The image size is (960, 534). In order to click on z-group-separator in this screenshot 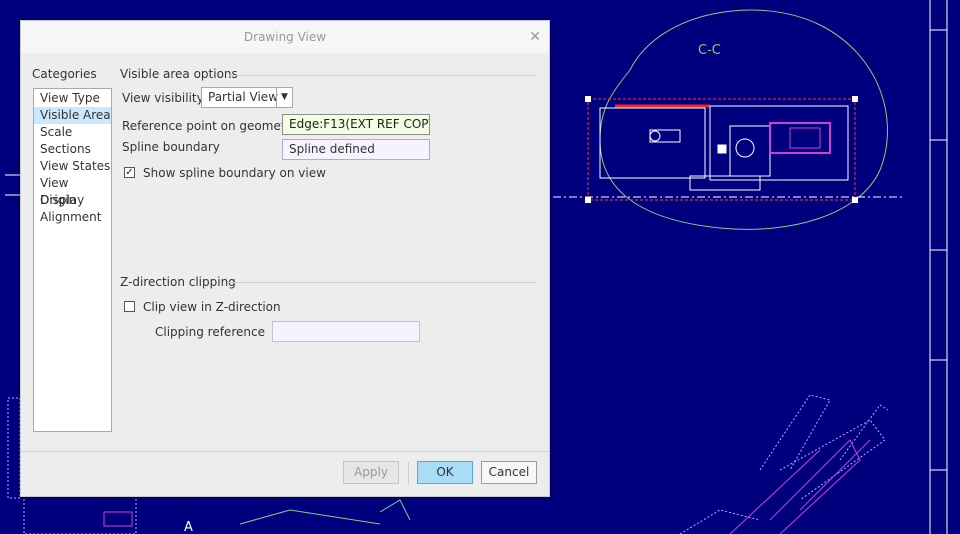, I will do `click(383, 282)`.